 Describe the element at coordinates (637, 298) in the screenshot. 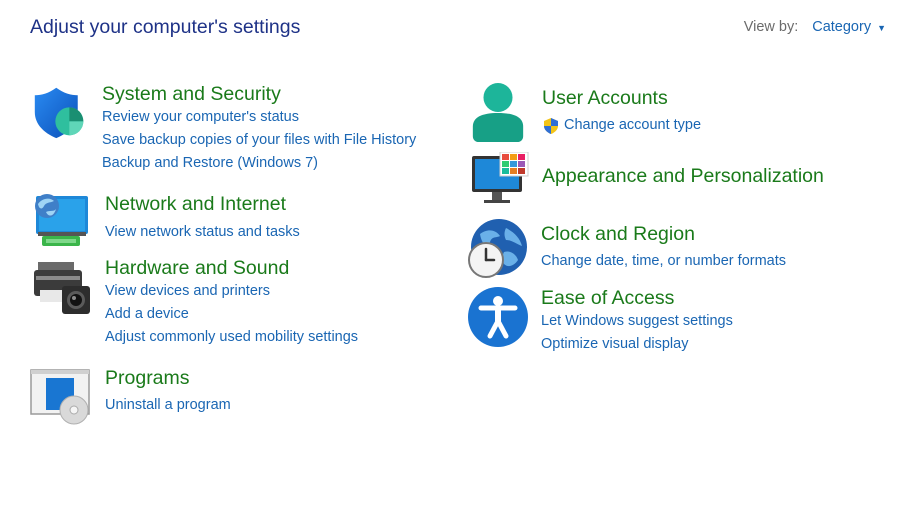

I see `category-heading-ease-of-access: Ease of Access` at that location.